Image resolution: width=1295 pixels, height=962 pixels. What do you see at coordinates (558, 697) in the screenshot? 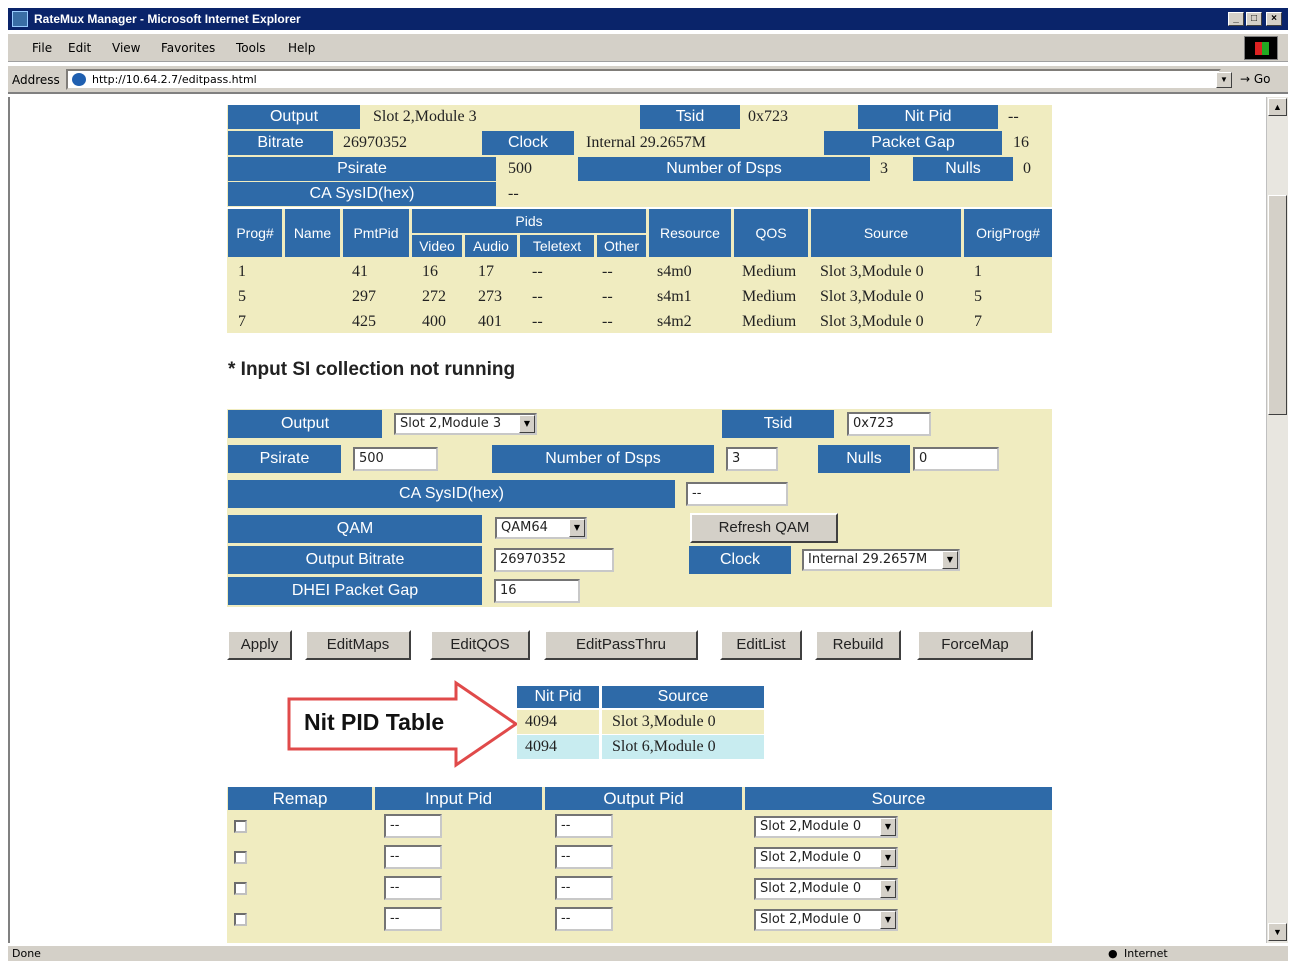
I see `nit-col-nitpid: Nit Pid` at bounding box center [558, 697].